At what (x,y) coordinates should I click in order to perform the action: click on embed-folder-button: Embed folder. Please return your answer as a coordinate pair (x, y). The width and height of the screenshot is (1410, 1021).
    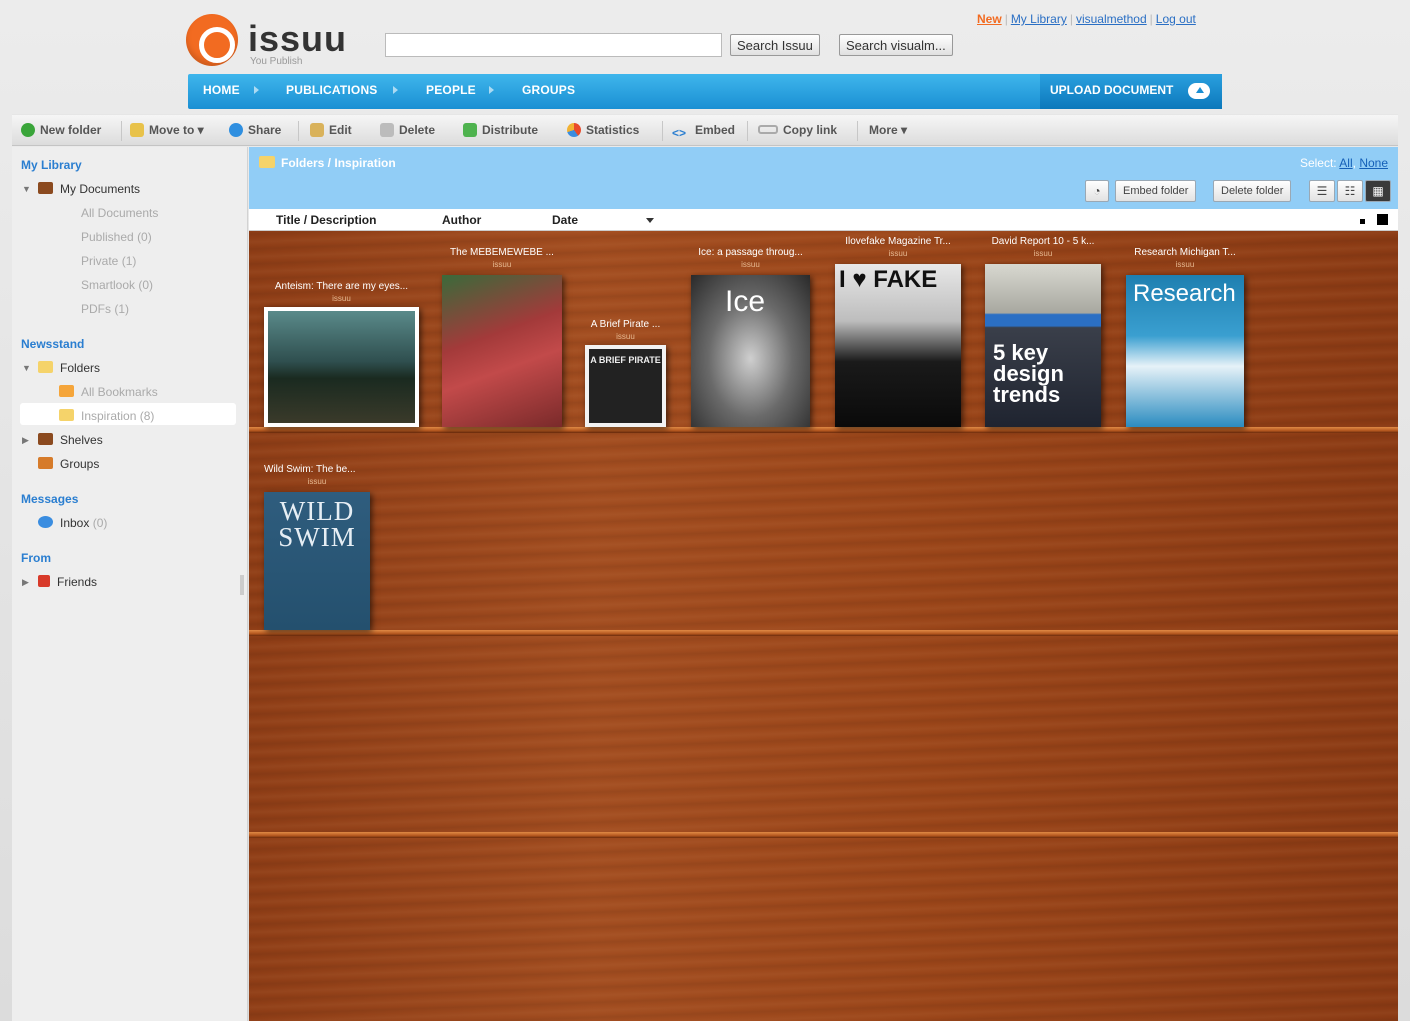
    Looking at the image, I should click on (1156, 191).